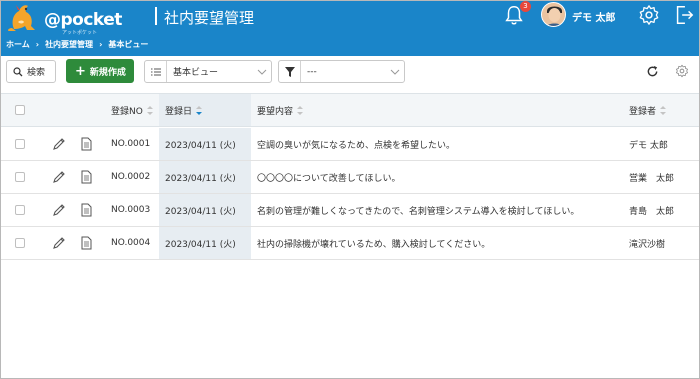 The image size is (700, 379). What do you see at coordinates (196, 73) in the screenshot?
I see `view-select-value: 基本ビュー` at bounding box center [196, 73].